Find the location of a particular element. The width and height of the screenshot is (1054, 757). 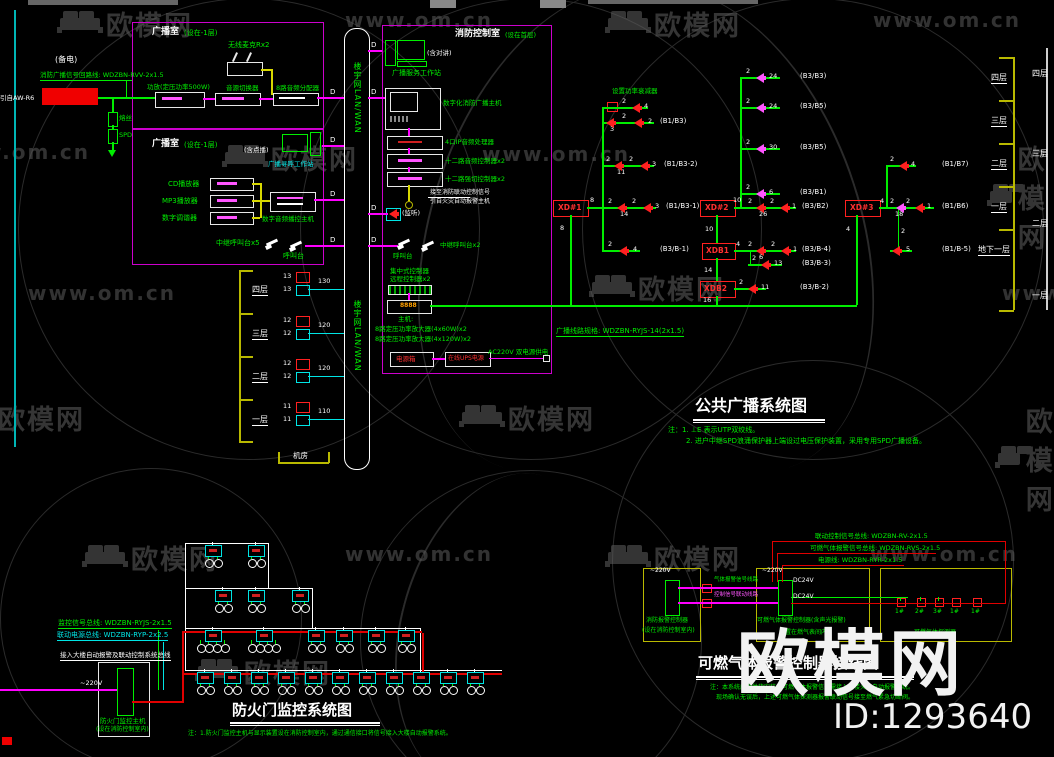

edge-floor-label: 二层 is located at coordinates (1040, 223).